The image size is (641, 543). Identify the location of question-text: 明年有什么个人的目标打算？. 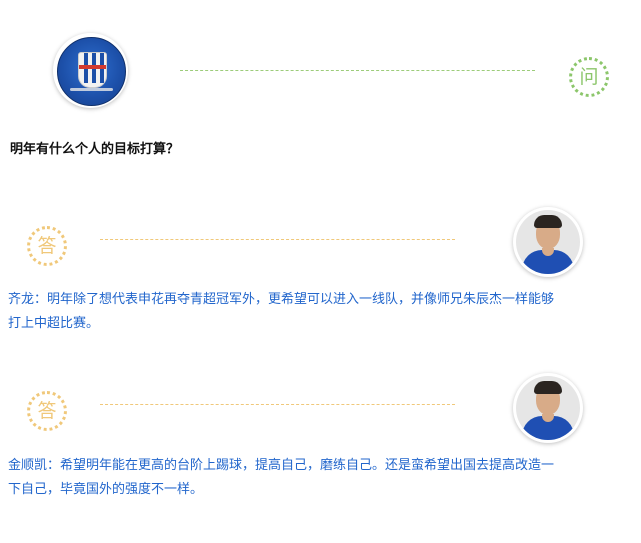
(95, 149).